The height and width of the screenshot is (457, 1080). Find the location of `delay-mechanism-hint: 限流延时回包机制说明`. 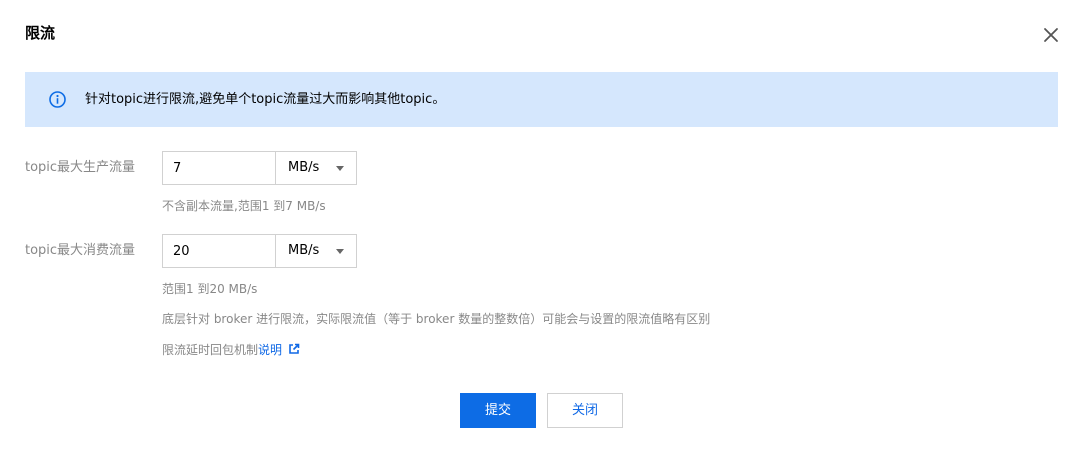

delay-mechanism-hint: 限流延时回包机制说明 is located at coordinates (231, 350).